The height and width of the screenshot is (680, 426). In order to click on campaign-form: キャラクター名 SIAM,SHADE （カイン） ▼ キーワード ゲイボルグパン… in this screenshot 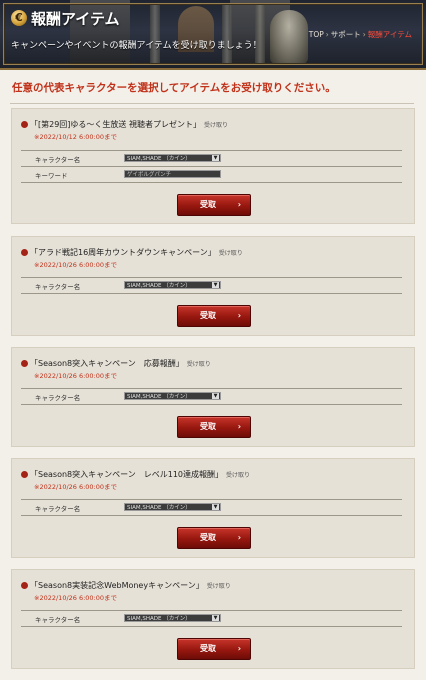, I will do `click(211, 166)`.